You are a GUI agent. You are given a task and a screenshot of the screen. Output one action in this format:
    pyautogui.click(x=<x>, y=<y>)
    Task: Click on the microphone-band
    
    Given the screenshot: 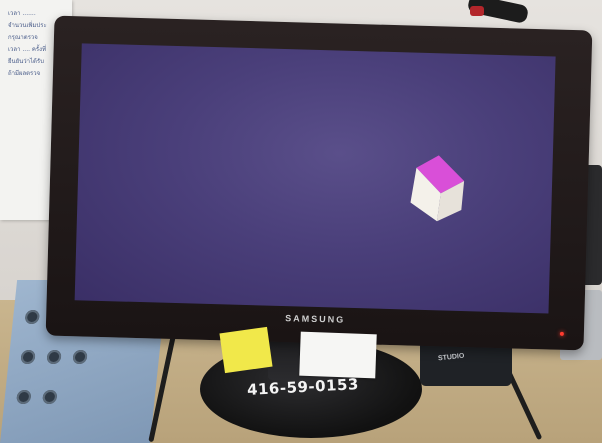 What is the action you would take?
    pyautogui.click(x=477, y=11)
    